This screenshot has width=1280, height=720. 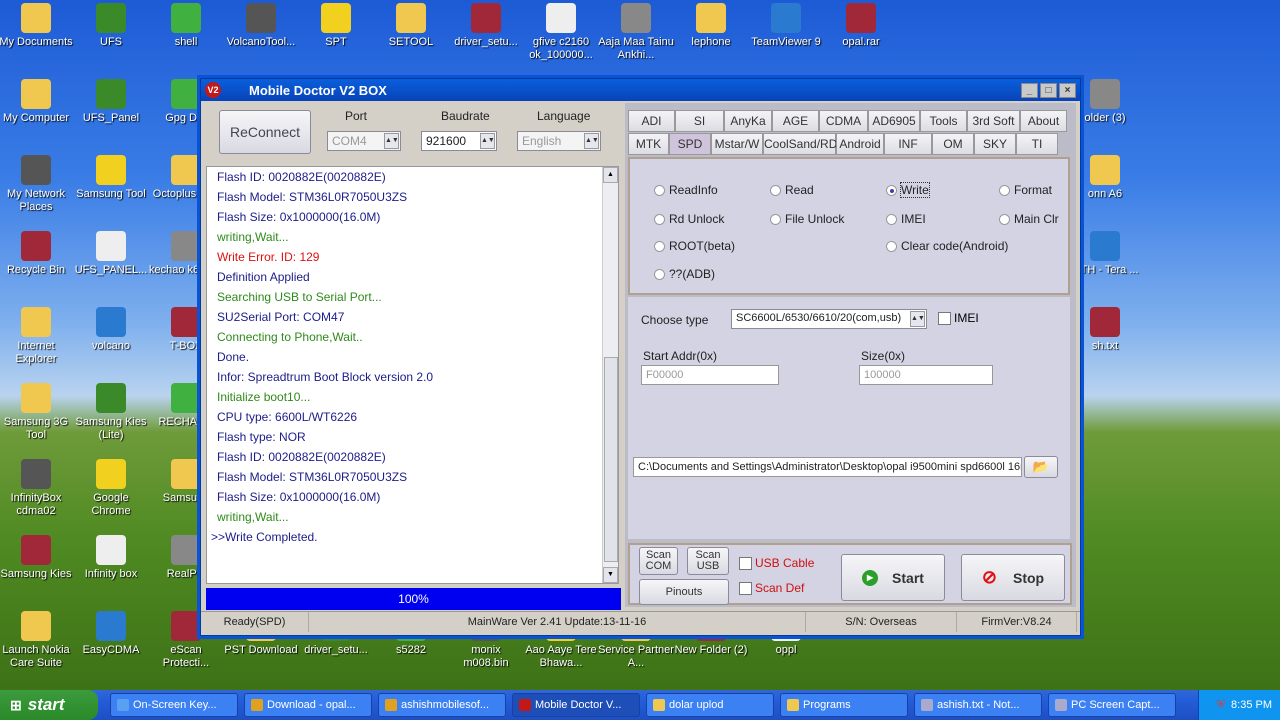 What do you see at coordinates (694, 246) in the screenshot?
I see `radio-root-beta-: ROOT(beta)` at bounding box center [694, 246].